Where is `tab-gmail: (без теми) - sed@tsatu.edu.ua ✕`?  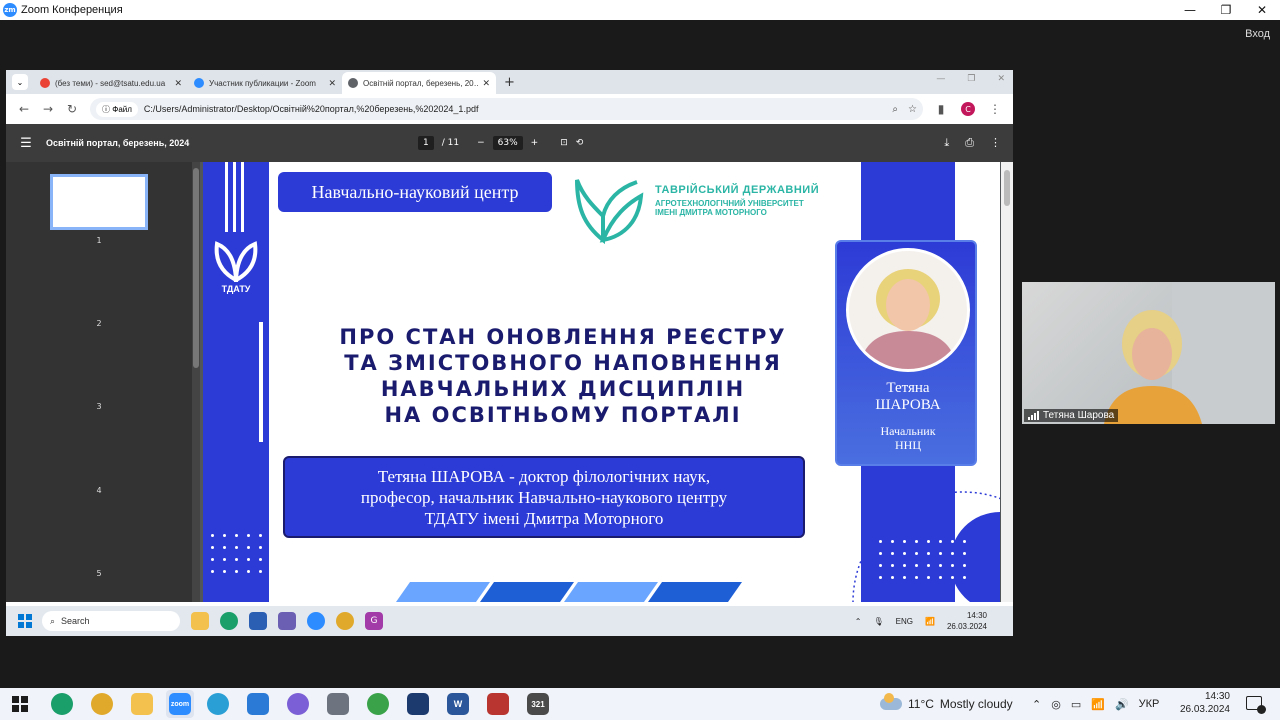
tab-gmail: (без теми) - sed@tsatu.edu.ua ✕ is located at coordinates (111, 83).